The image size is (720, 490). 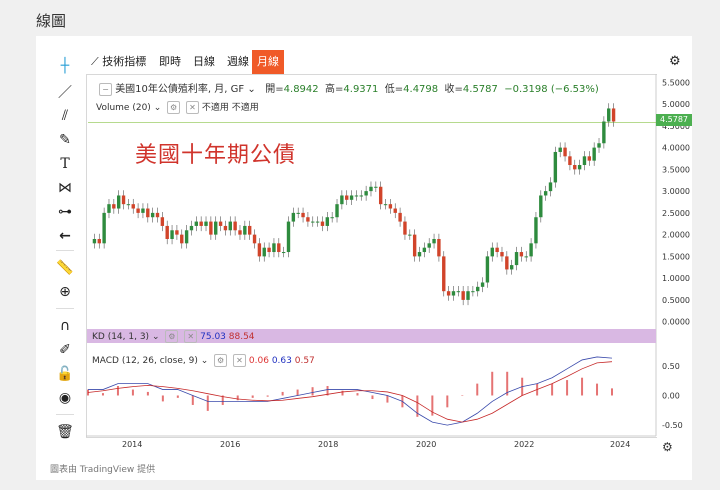 I want to click on macd-signal-value: 0.57, so click(x=304, y=361).